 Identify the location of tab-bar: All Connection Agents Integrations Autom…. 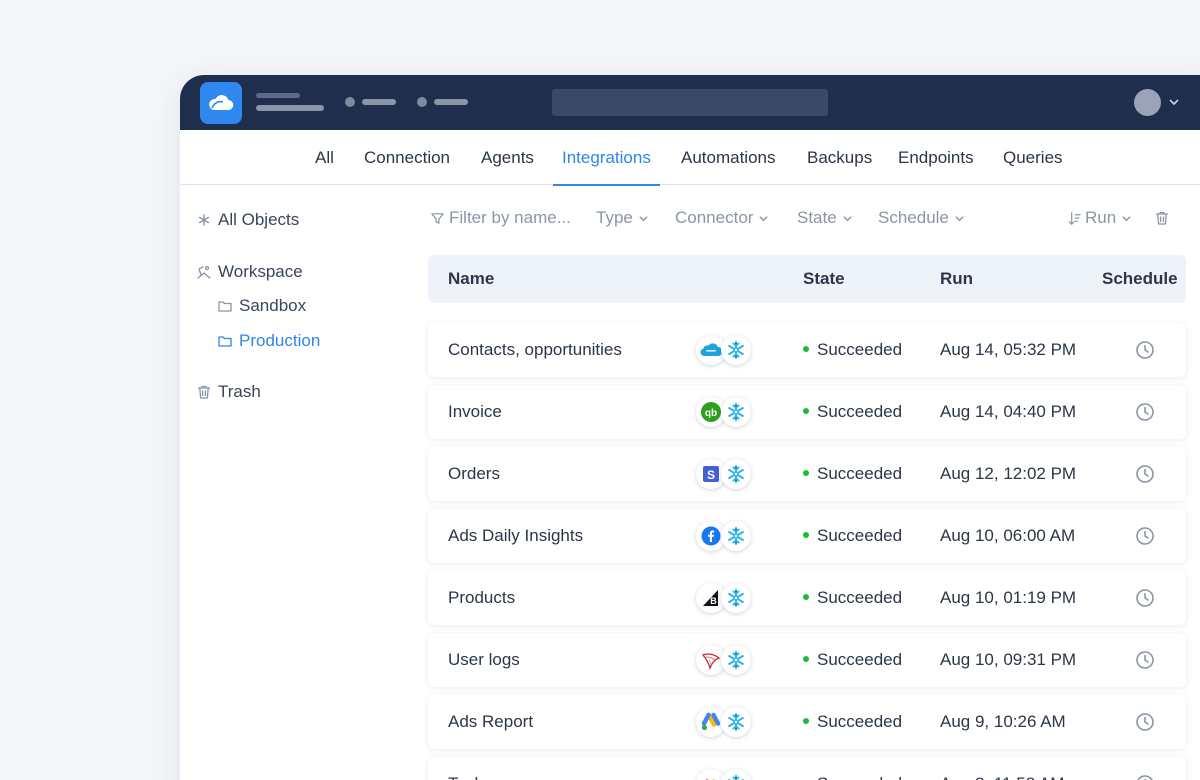
(690, 158).